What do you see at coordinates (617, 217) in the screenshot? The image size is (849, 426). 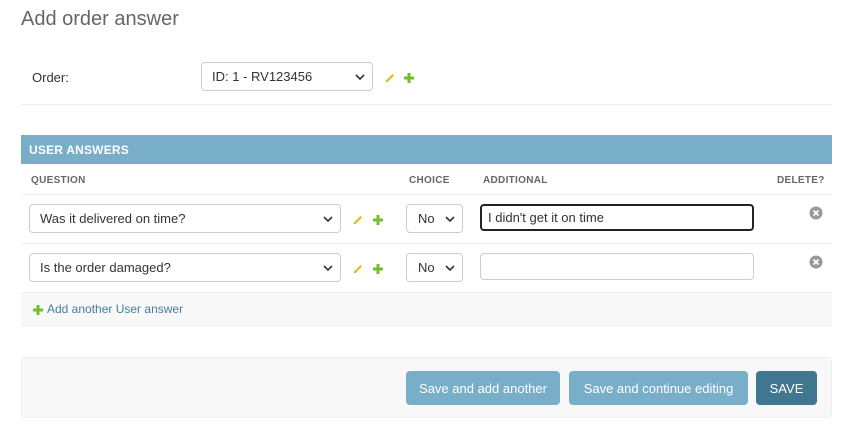 I see `additional-input: I didn't get it on time` at bounding box center [617, 217].